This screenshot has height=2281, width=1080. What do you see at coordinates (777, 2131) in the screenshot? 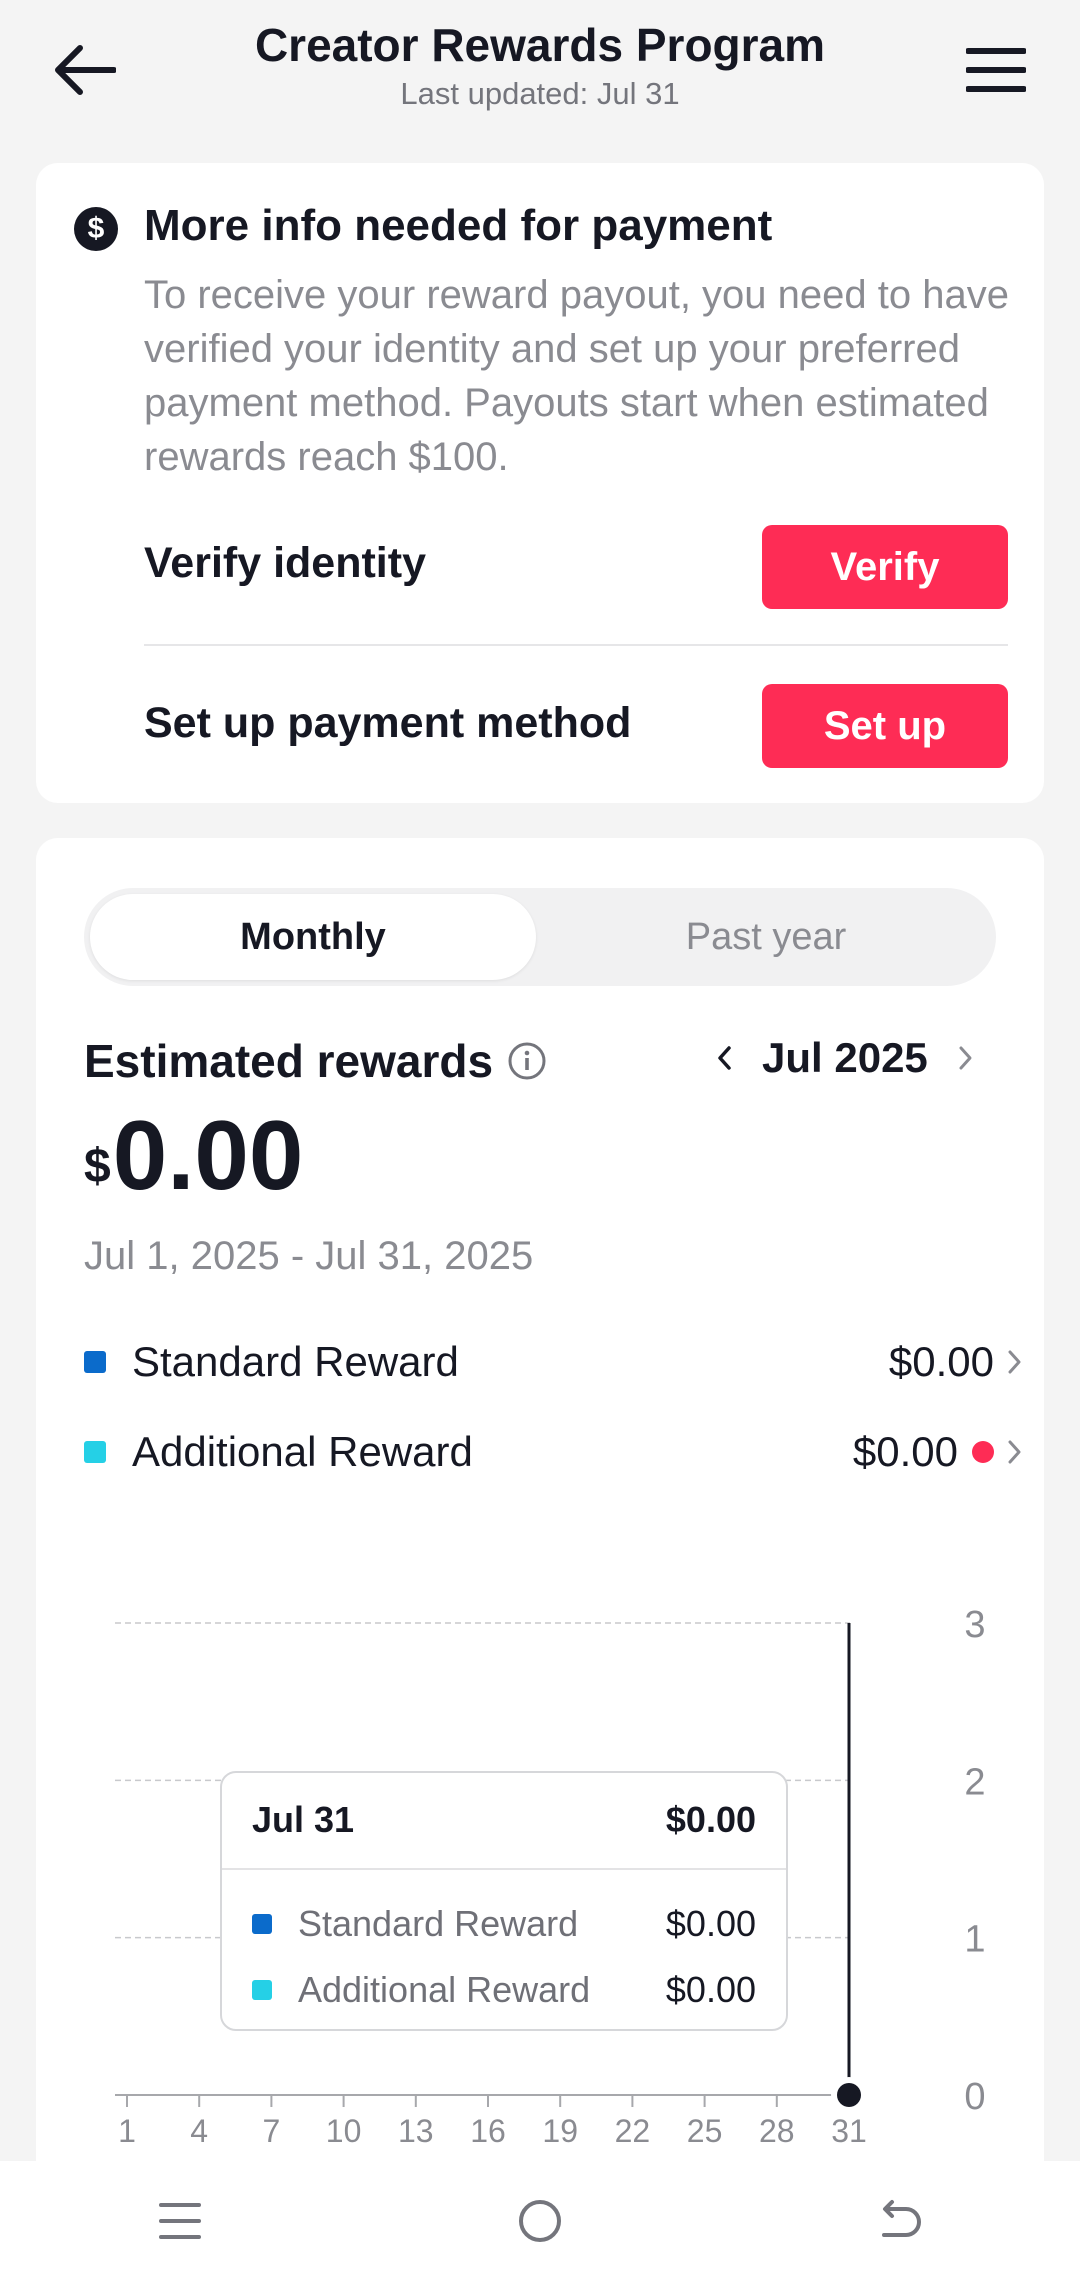
I see `x-tick-label: 28` at bounding box center [777, 2131].